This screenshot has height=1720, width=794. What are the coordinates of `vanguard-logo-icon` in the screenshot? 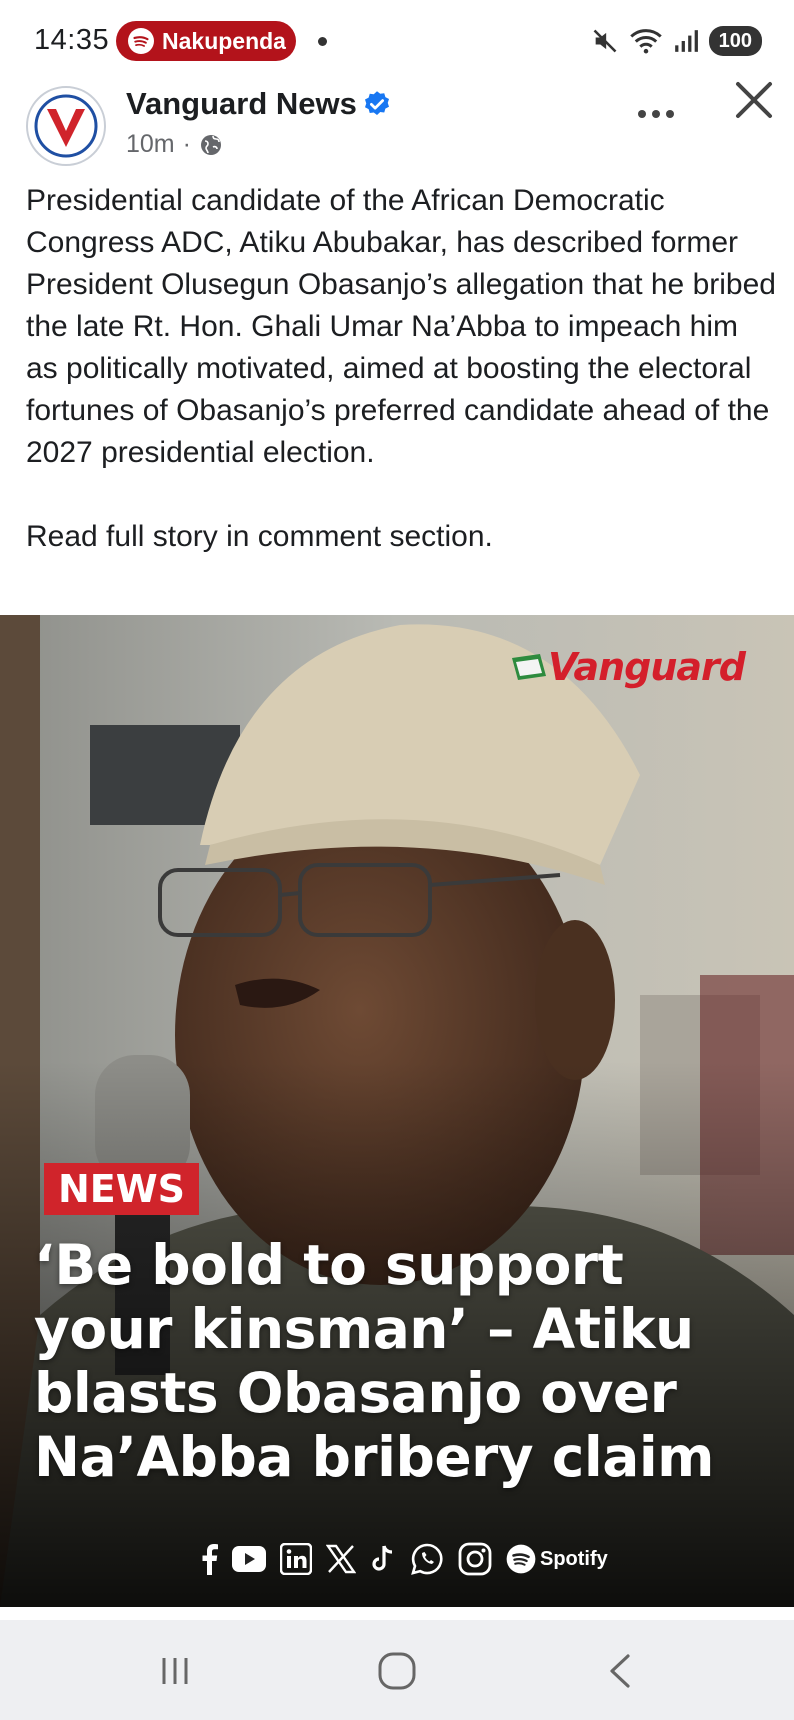 It's located at (66, 126).